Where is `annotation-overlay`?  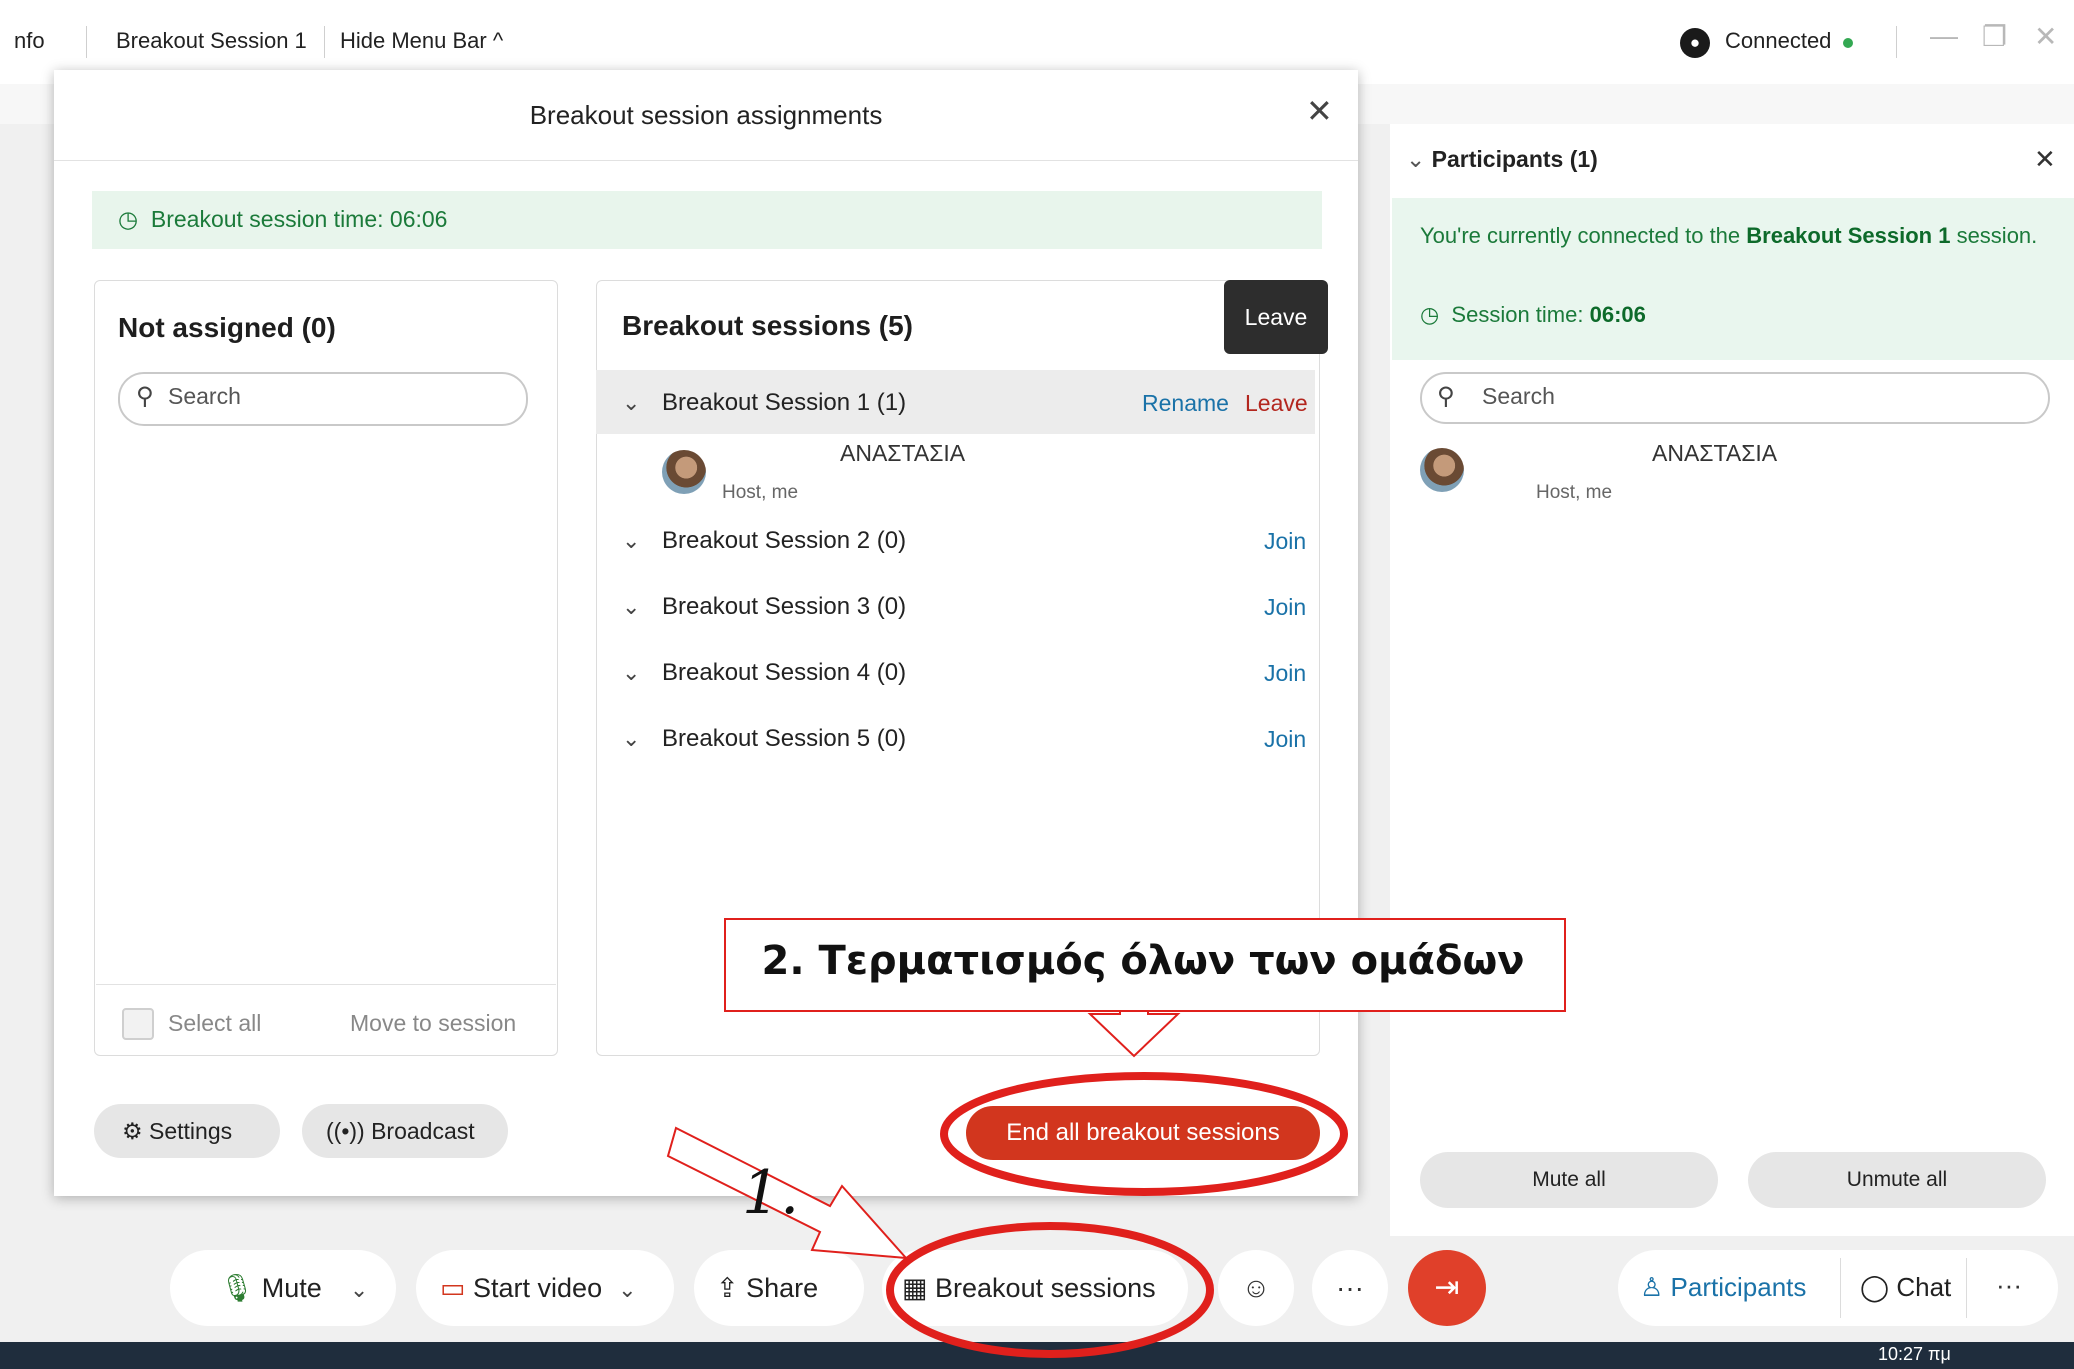 annotation-overlay is located at coordinates (1007, 1182).